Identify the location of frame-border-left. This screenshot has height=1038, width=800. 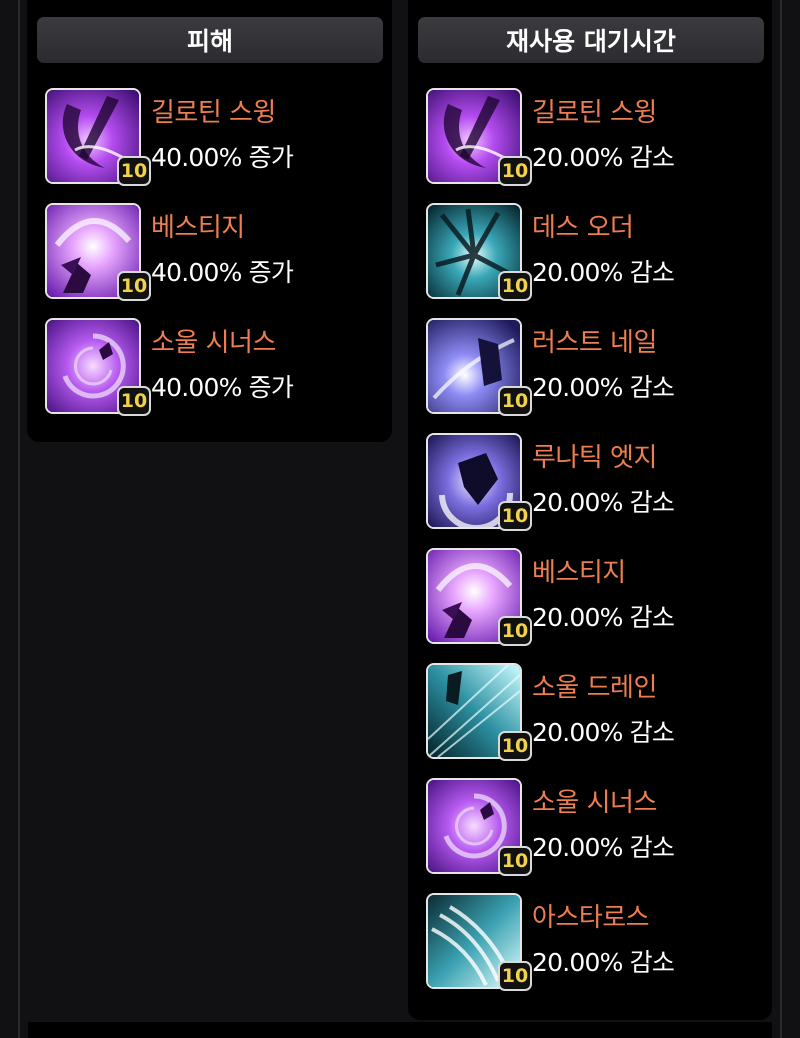
(19, 519).